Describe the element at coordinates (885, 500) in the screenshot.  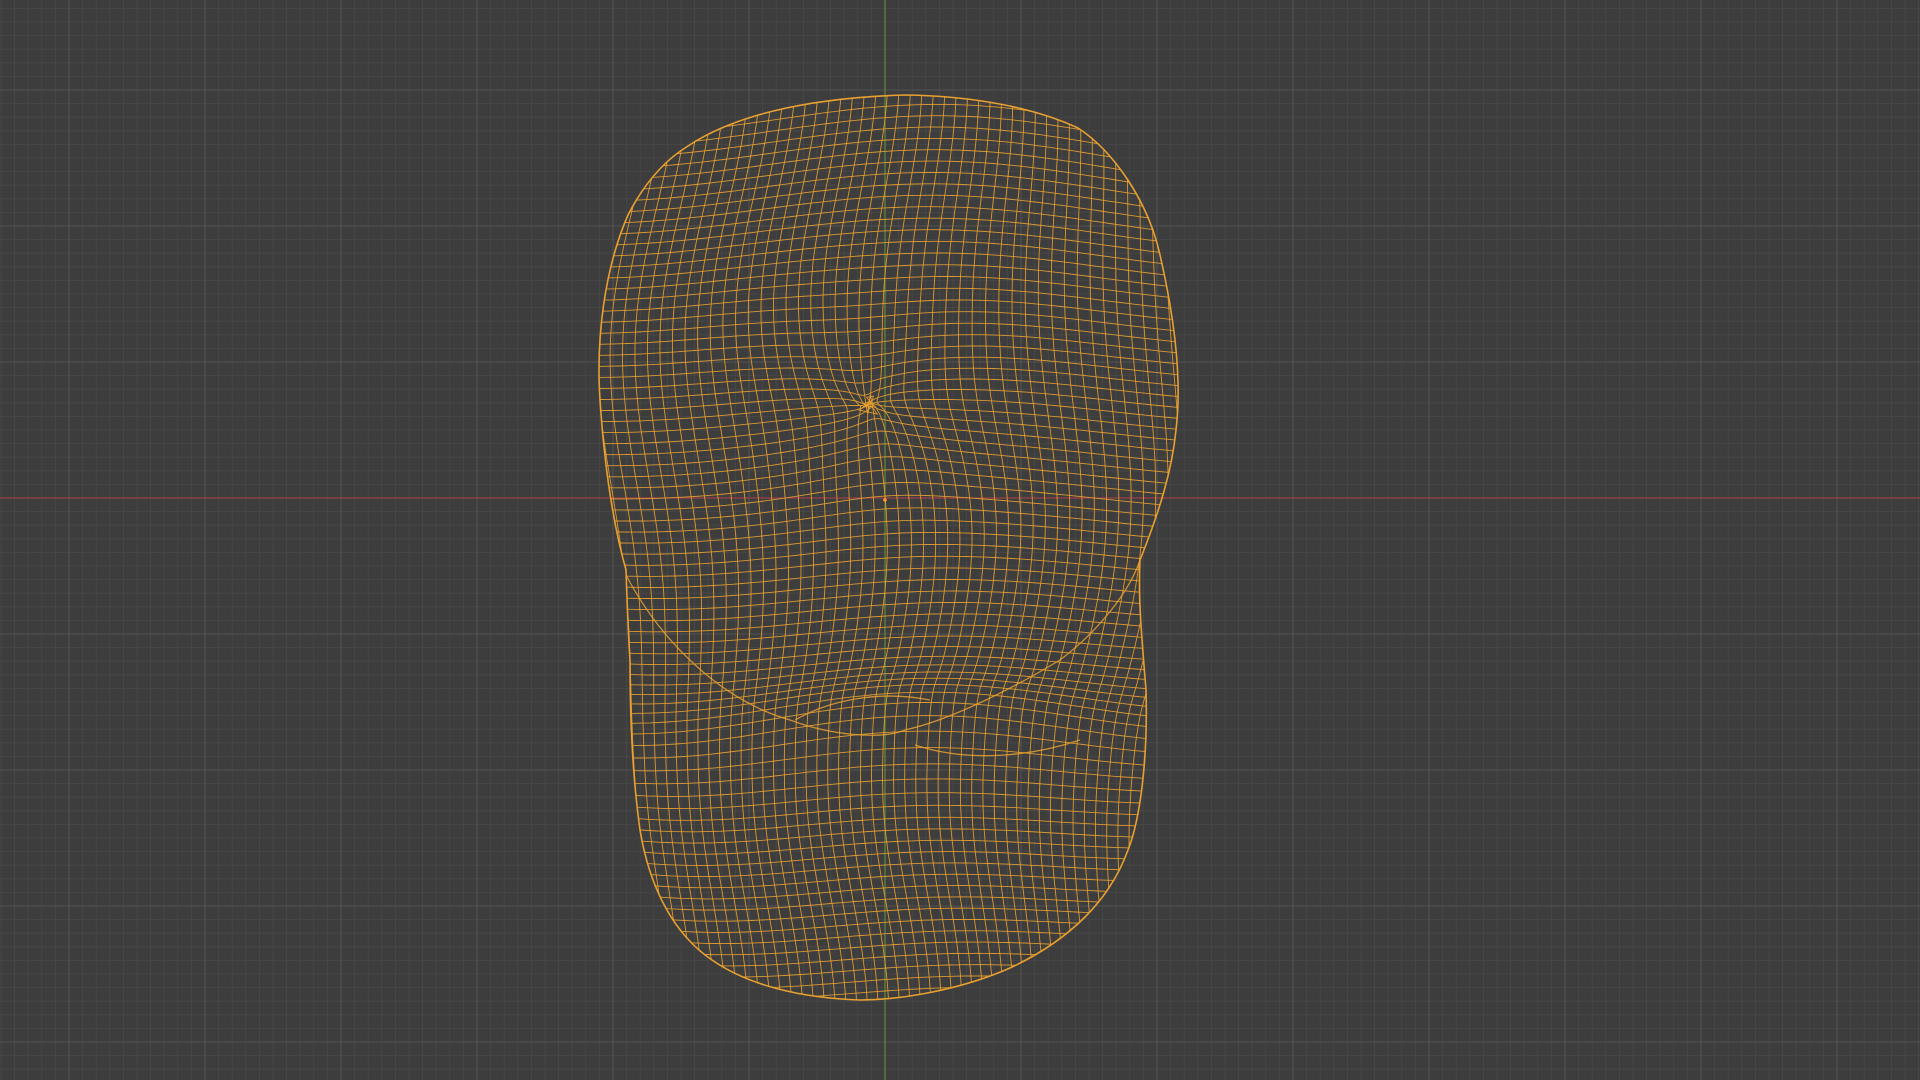
I see `object-origin-marker` at that location.